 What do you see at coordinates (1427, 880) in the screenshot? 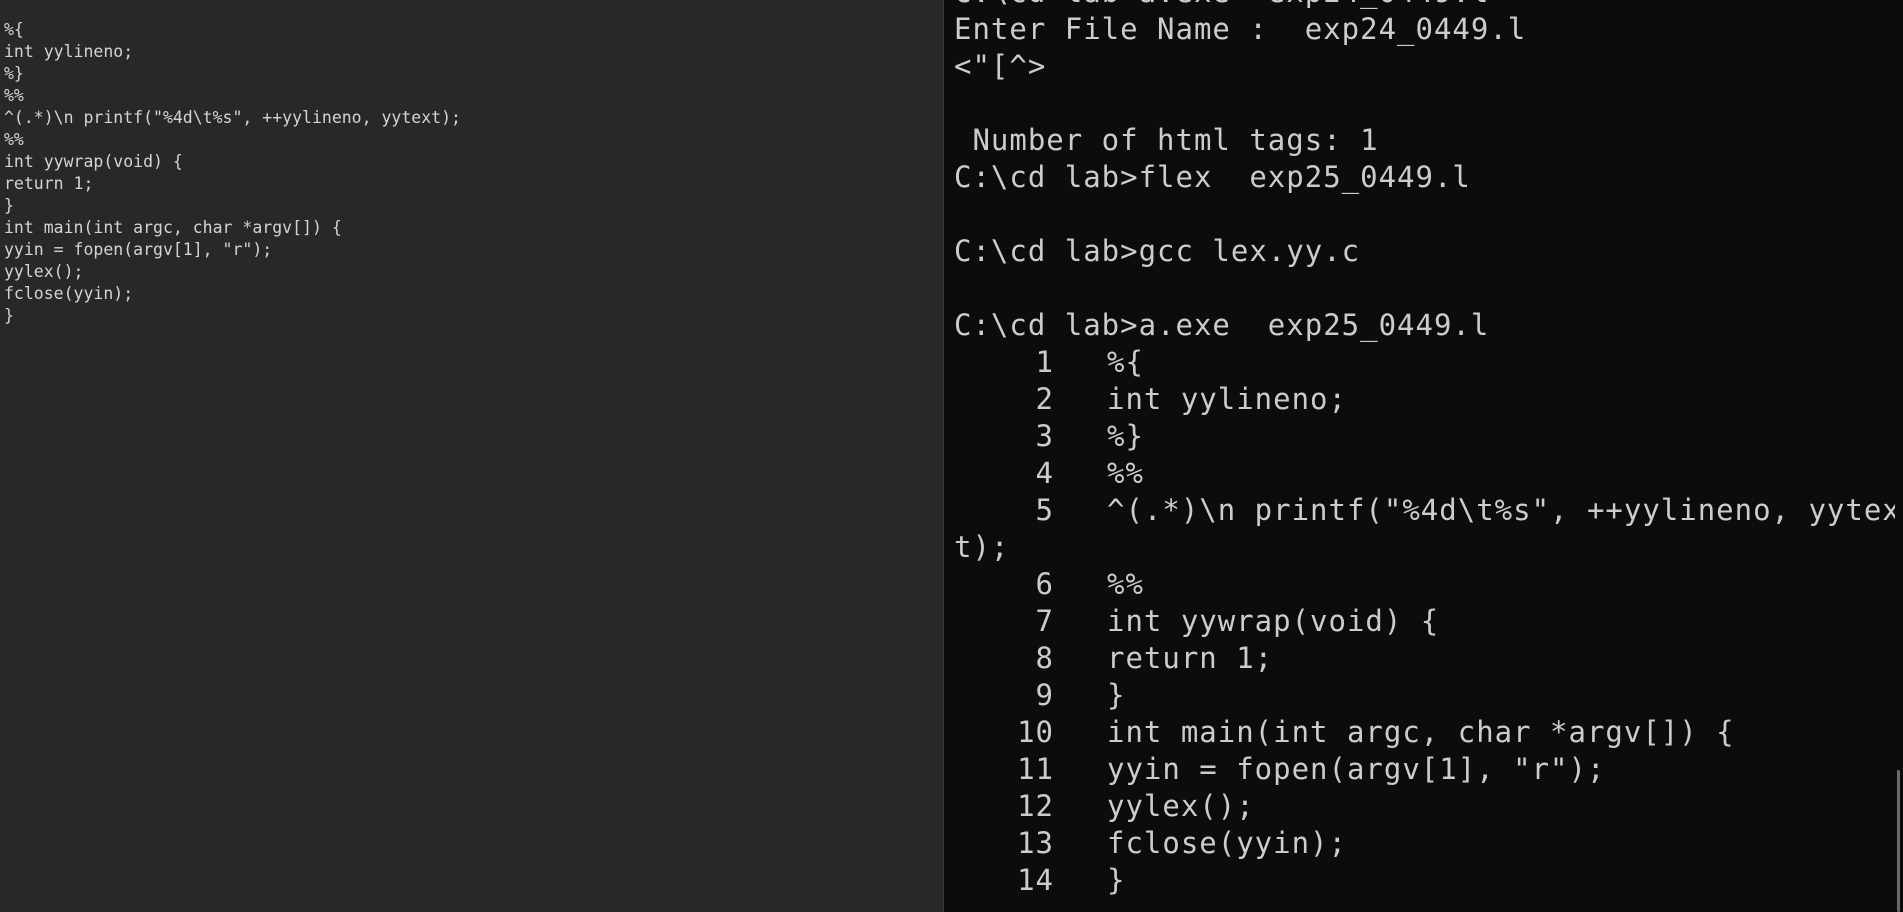
I see `numbered-output-line: 14}` at bounding box center [1427, 880].